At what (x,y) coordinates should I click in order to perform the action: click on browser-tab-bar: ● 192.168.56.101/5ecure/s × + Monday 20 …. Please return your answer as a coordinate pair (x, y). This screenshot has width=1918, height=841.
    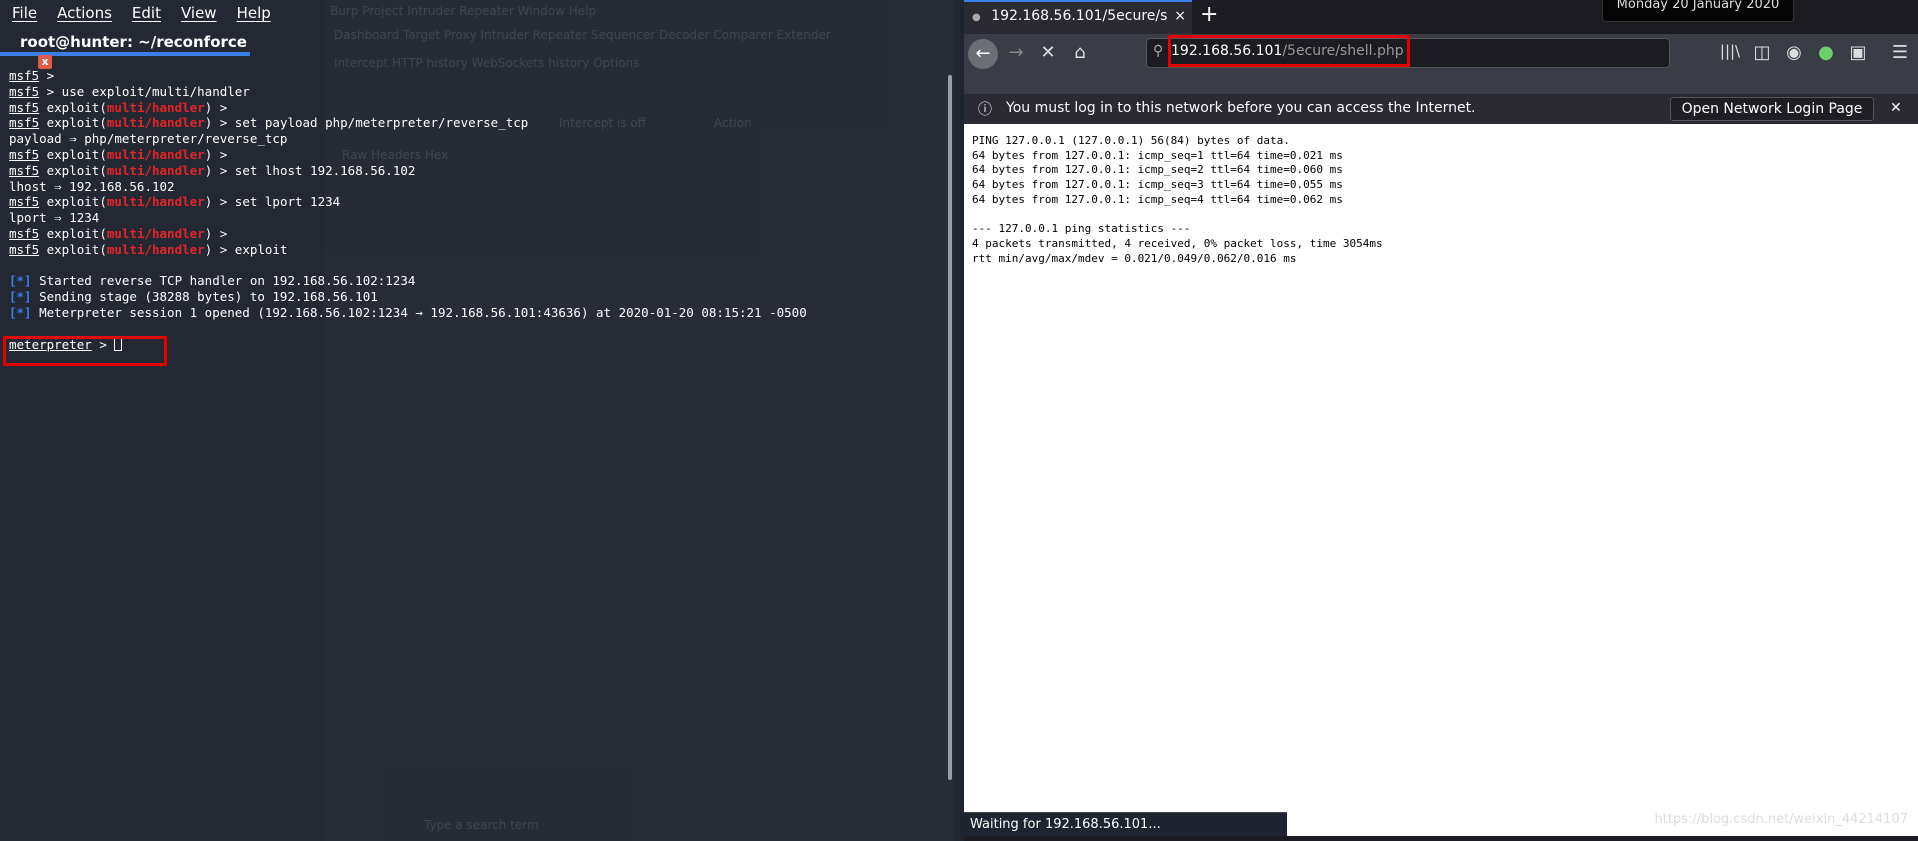
    Looking at the image, I should click on (1441, 17).